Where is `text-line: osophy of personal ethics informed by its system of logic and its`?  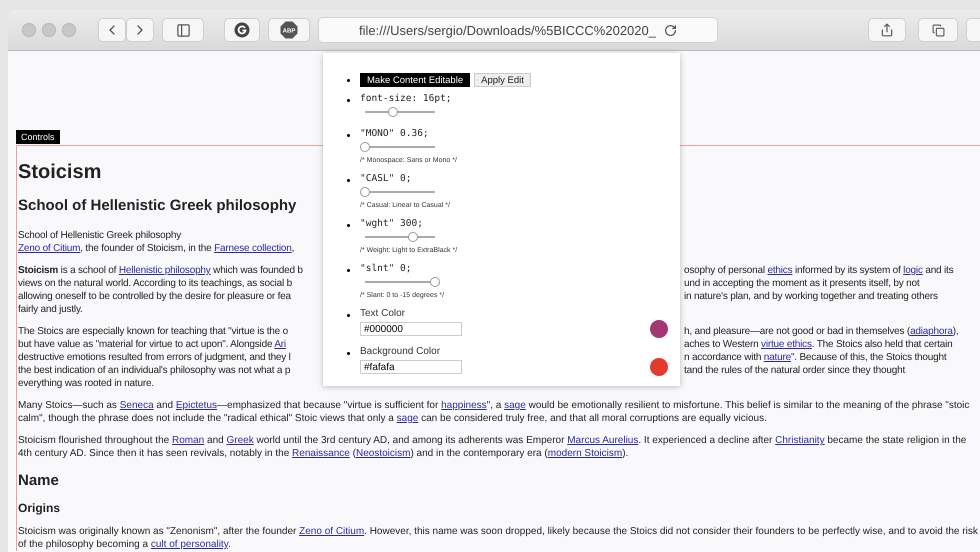
text-line: osophy of personal ethics informed by its system of logic and its is located at coordinates (819, 270).